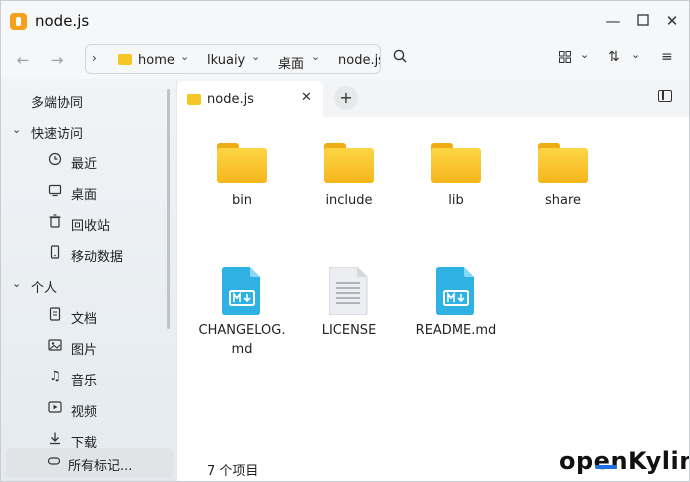 This screenshot has height=482, width=690. Describe the element at coordinates (614, 57) in the screenshot. I see `sort-icon: ⇅` at that location.